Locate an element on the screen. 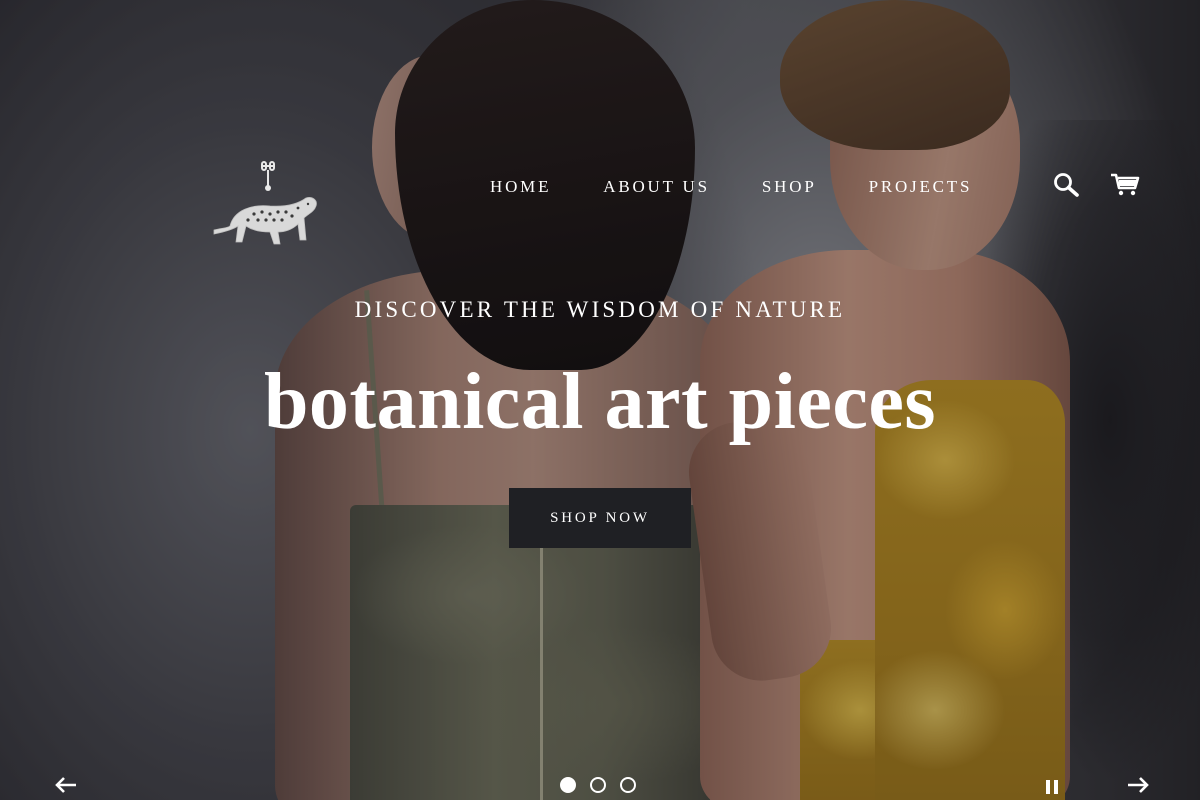 The image size is (1200, 800). pause-icon-bar is located at coordinates (1056, 787).